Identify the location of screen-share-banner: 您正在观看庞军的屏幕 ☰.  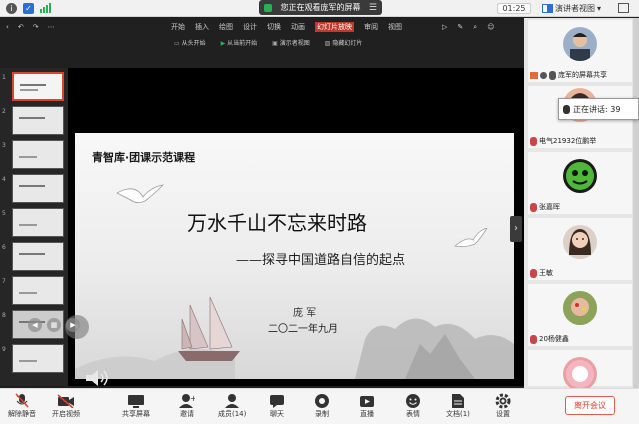
(320, 7).